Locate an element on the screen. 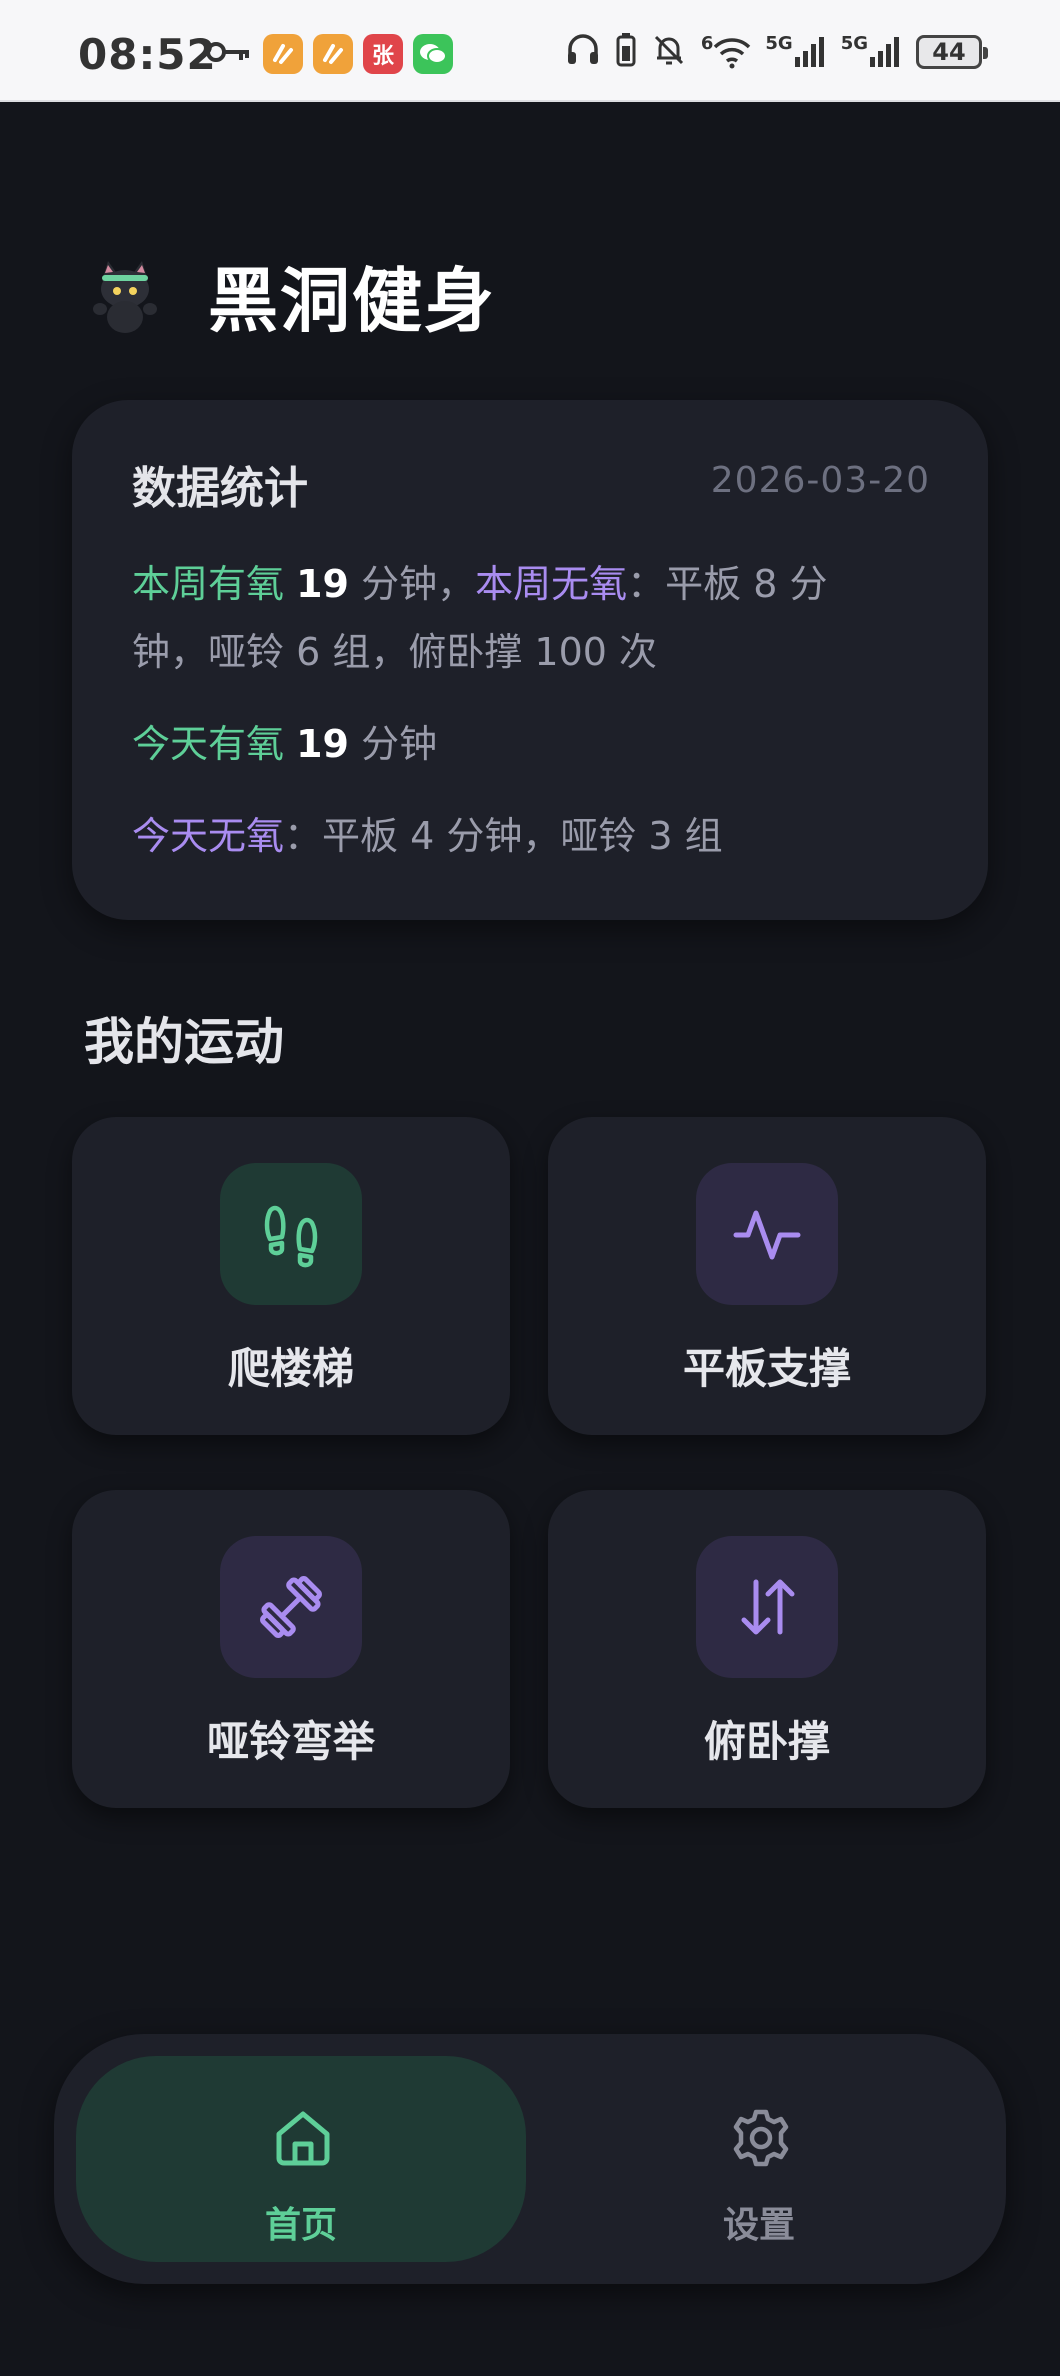  exercise-label: 哑铃弯举 is located at coordinates (290, 1741).